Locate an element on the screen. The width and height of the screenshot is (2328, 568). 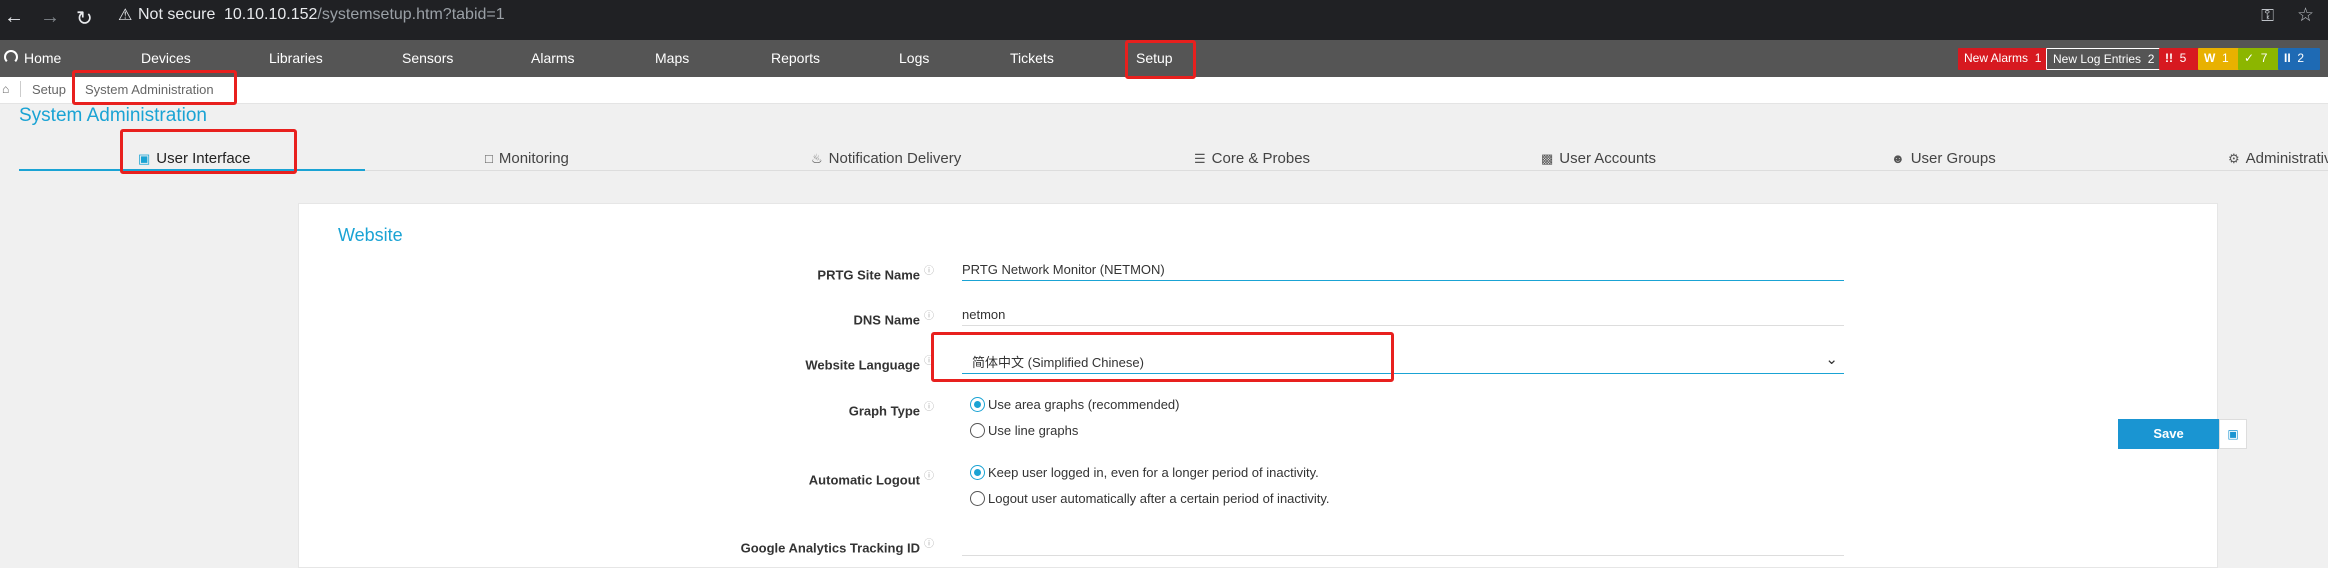
dns-name-input is located at coordinates (1403, 315).